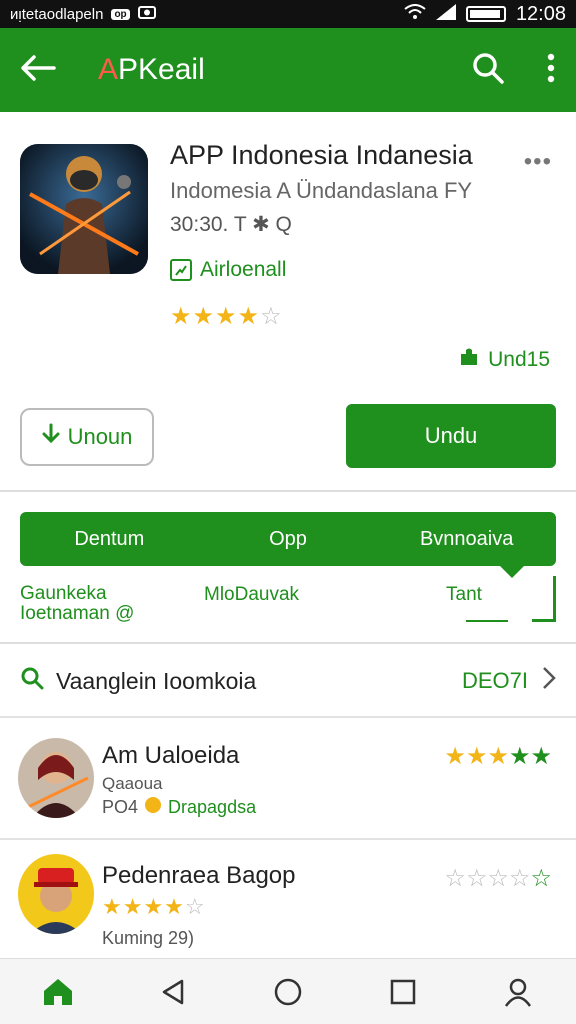  Describe the element at coordinates (487, 878) in the screenshot. I see `star-outline-icon: ☆☆☆☆` at that location.